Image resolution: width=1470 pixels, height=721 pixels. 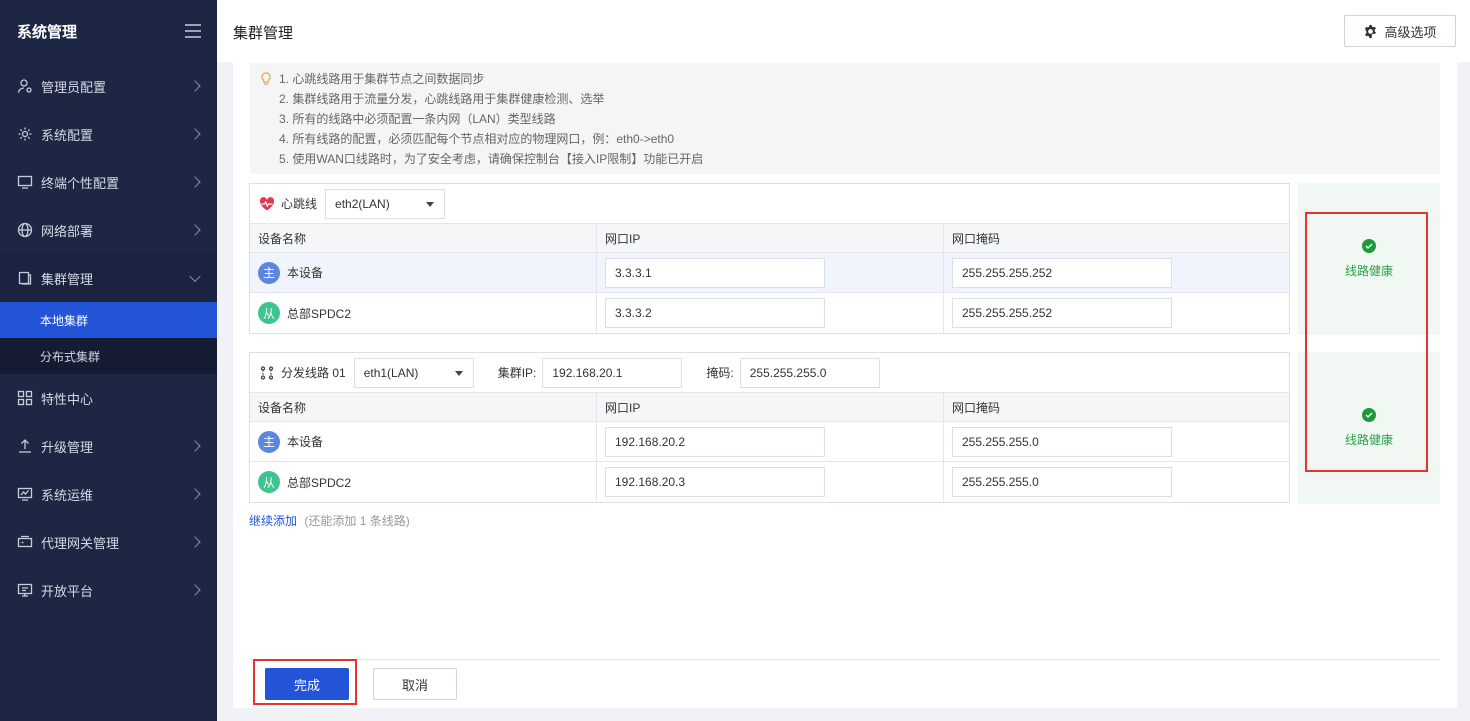 I want to click on device-cell: 主 本设备, so click(x=423, y=441).